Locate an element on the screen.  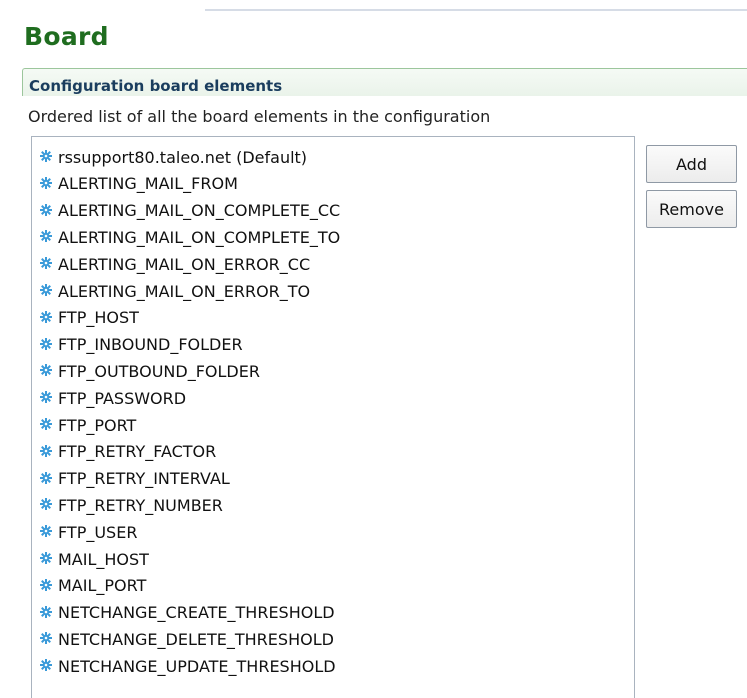
list-item-label: FTP_INBOUND_FOLDER is located at coordinates (150, 345).